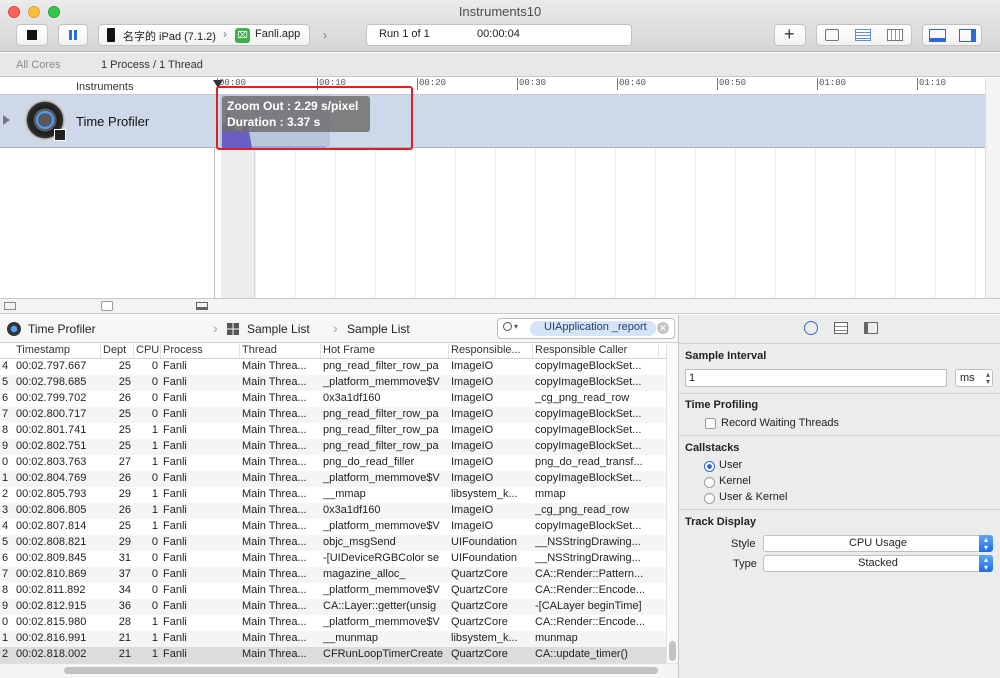 This screenshot has width=1000, height=678. I want to click on run-status-display: Run 1 of 1 00:00:04, so click(499, 35).